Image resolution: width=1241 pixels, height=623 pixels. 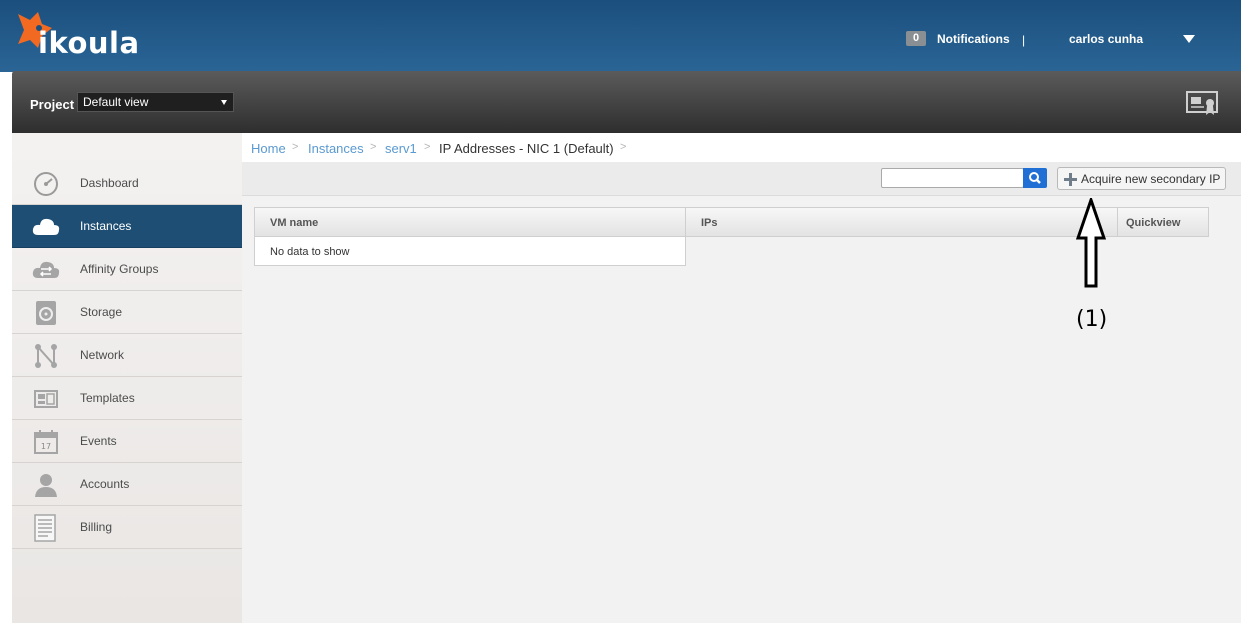 I want to click on user-name: carlos cunha, so click(x=1106, y=39).